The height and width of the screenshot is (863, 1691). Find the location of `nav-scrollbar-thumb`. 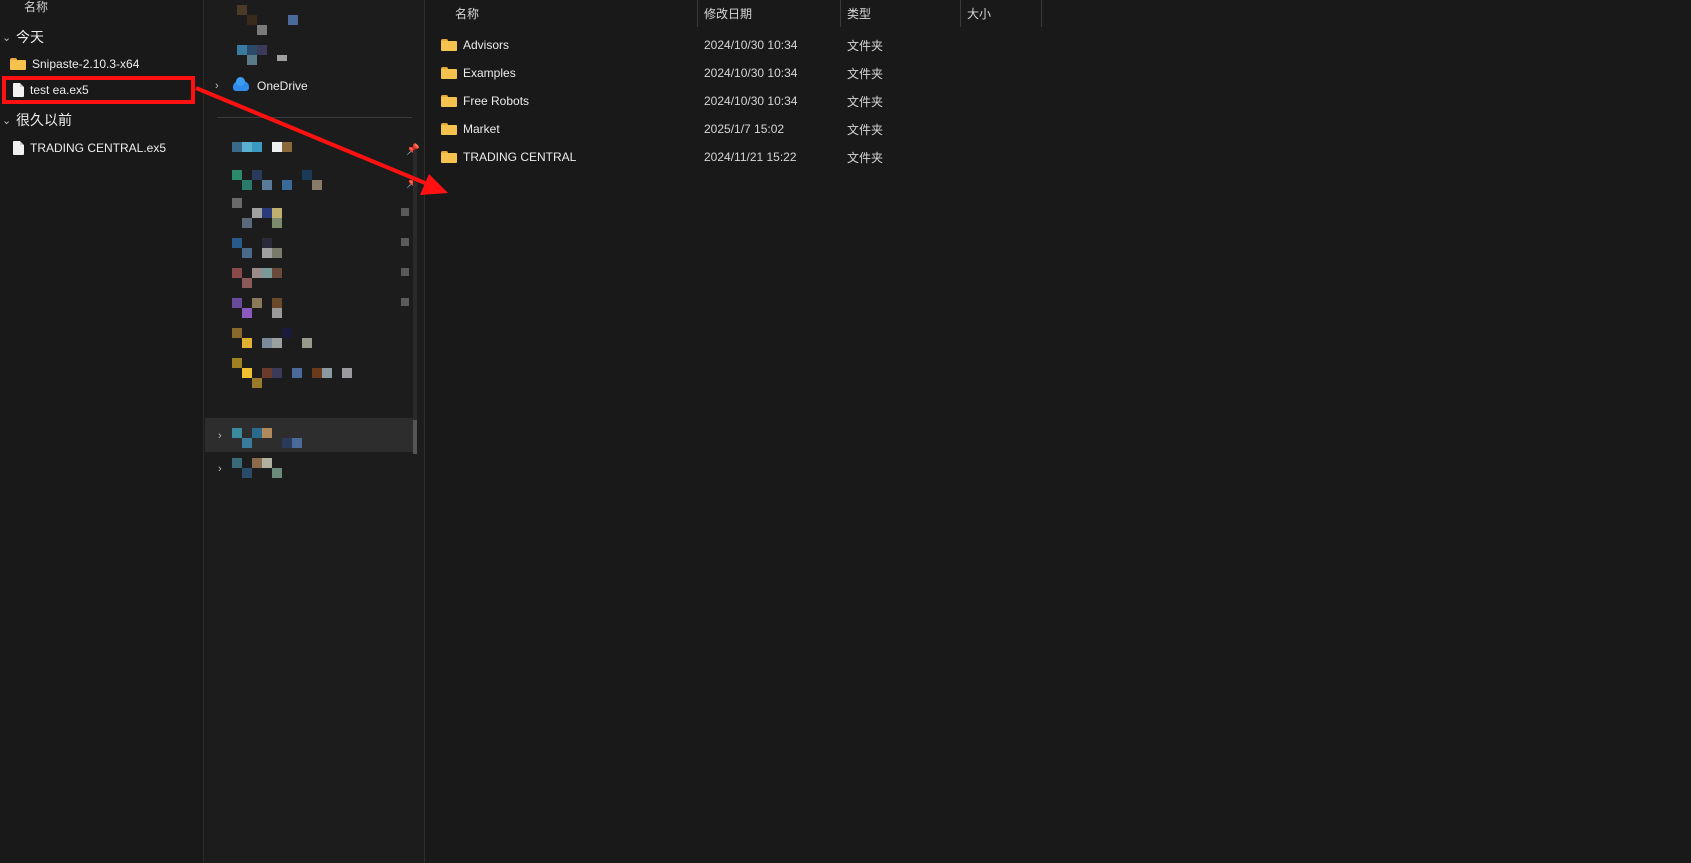

nav-scrollbar-thumb is located at coordinates (415, 437).